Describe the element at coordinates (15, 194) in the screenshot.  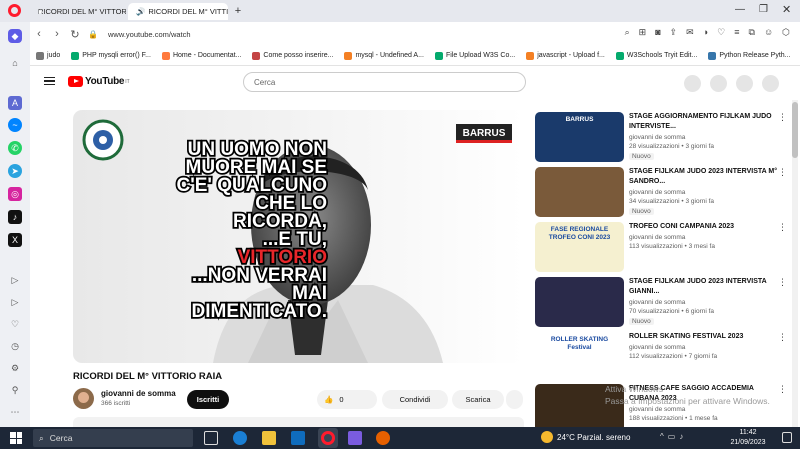
I see `instagram-icon: ◎` at that location.